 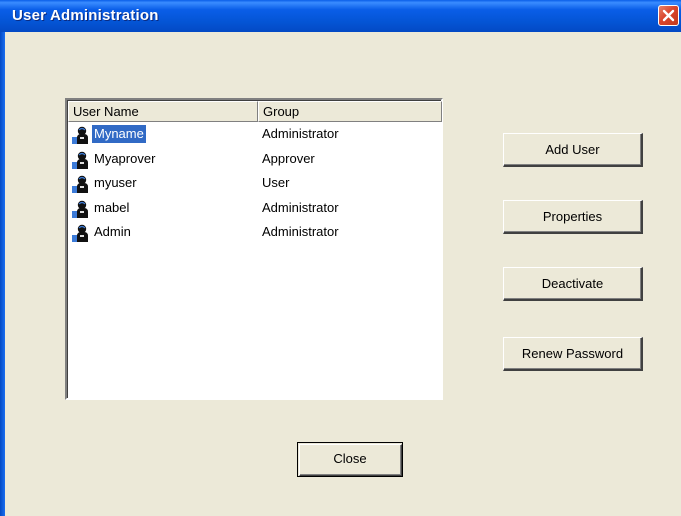 I want to click on list-header: User Name Group, so click(x=255, y=111).